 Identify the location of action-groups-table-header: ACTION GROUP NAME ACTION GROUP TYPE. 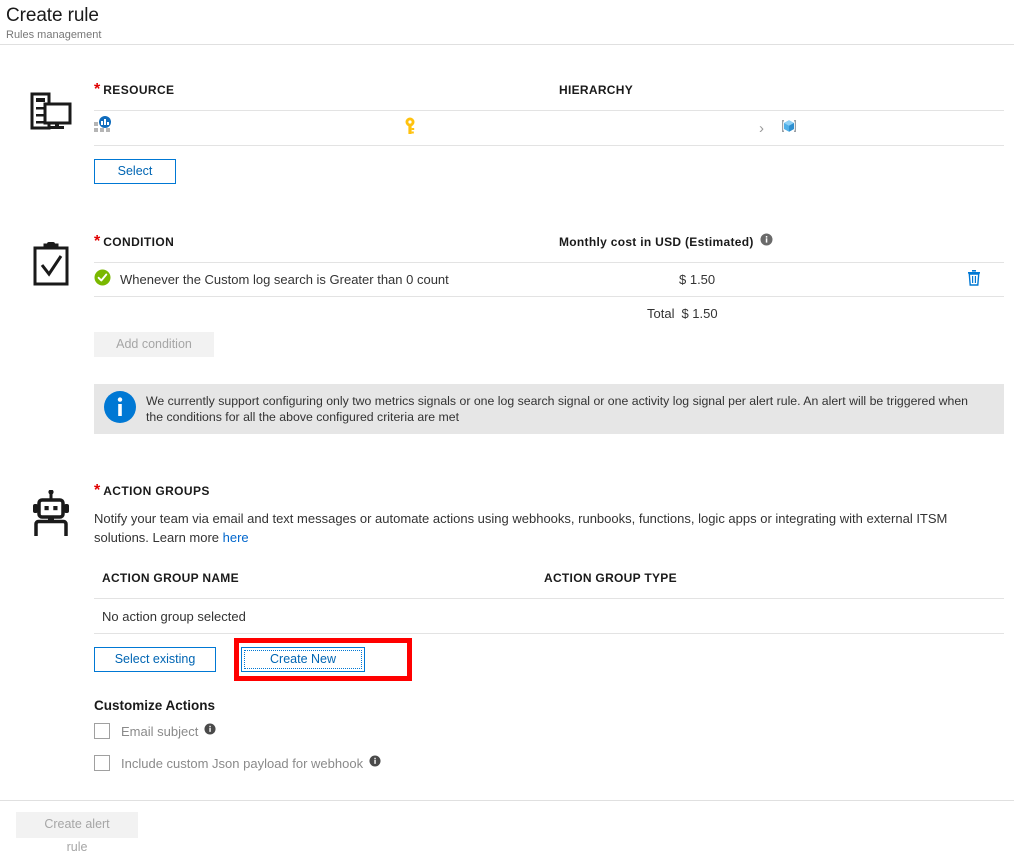
(549, 578).